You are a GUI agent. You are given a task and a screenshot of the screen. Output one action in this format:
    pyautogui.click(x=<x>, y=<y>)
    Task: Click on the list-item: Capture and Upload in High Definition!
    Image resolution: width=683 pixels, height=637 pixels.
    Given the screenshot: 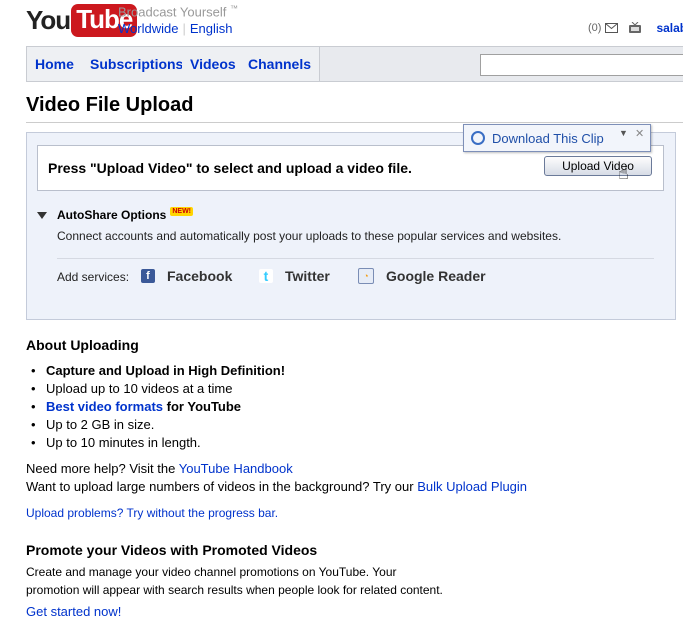 What is the action you would take?
    pyautogui.click(x=155, y=371)
    